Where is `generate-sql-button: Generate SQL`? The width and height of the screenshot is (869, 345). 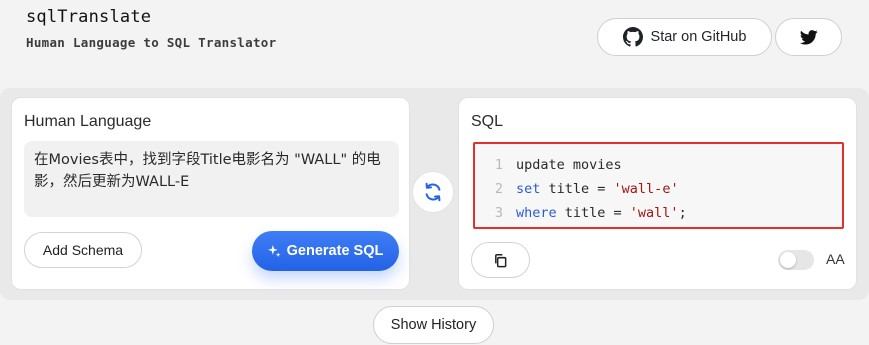
generate-sql-button: Generate SQL is located at coordinates (325, 251).